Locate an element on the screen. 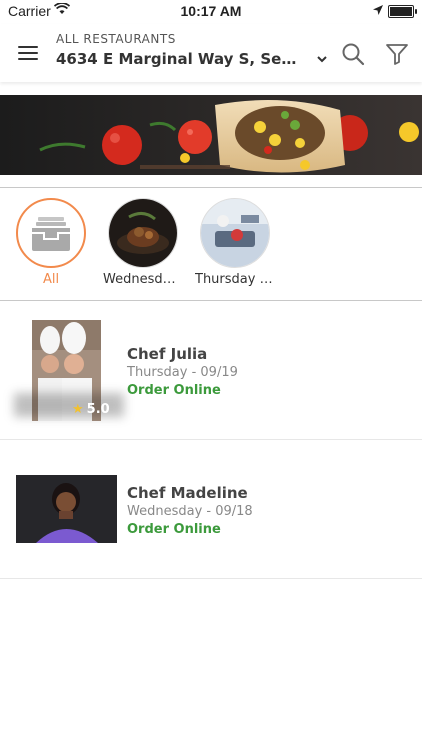  location-arrow-icon is located at coordinates (378, 12).